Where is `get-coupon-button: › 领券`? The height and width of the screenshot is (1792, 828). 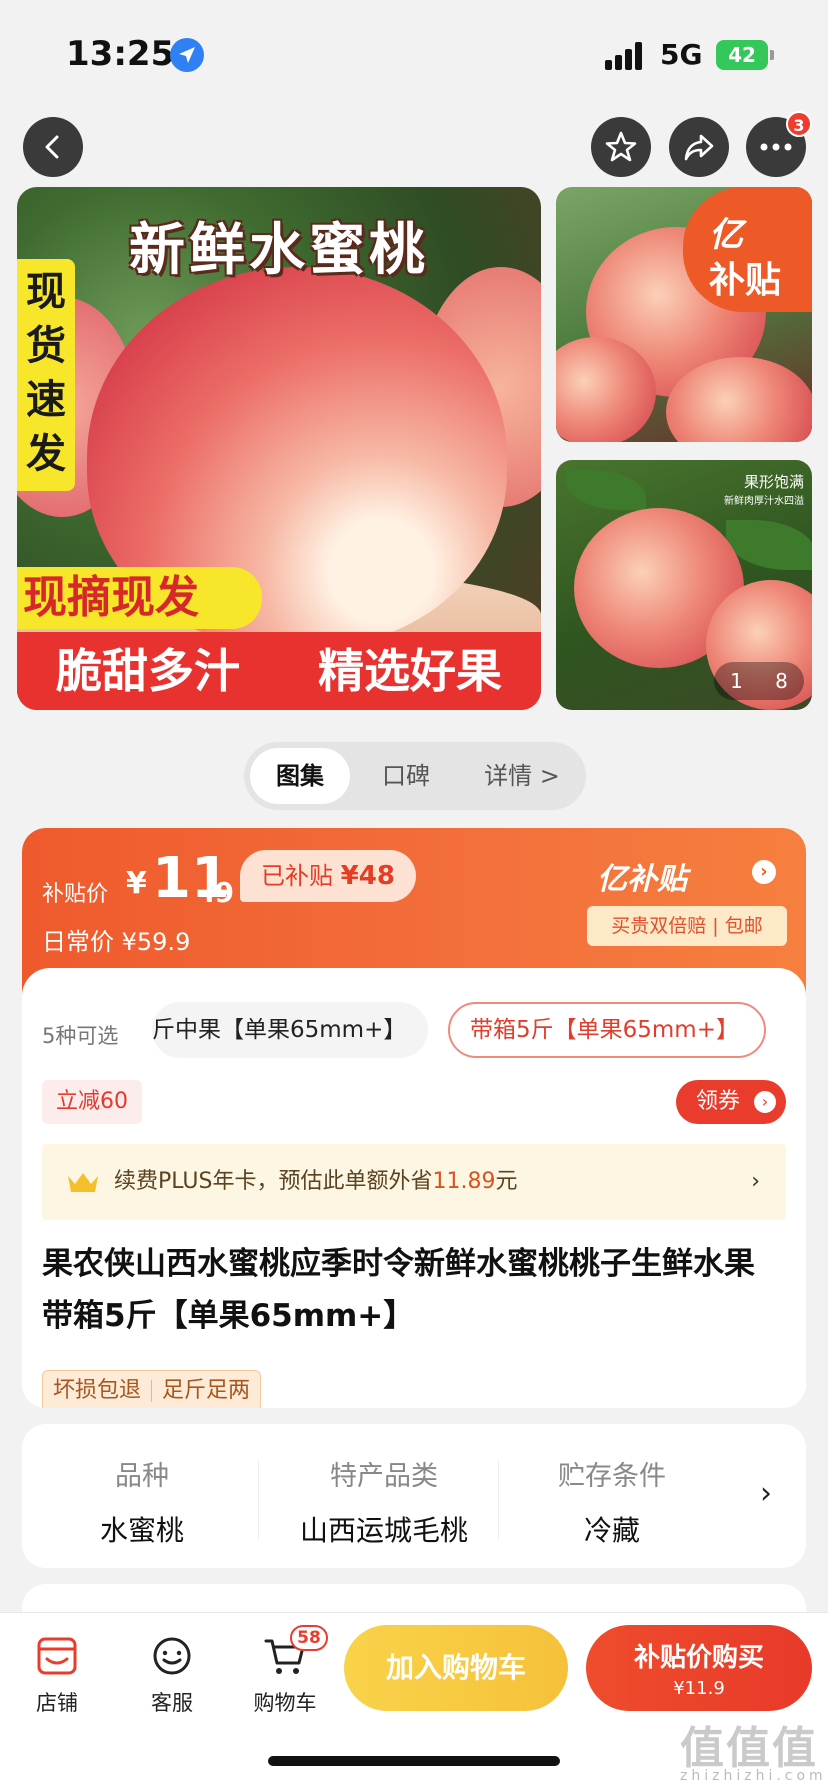 get-coupon-button: › 领券 is located at coordinates (731, 1102).